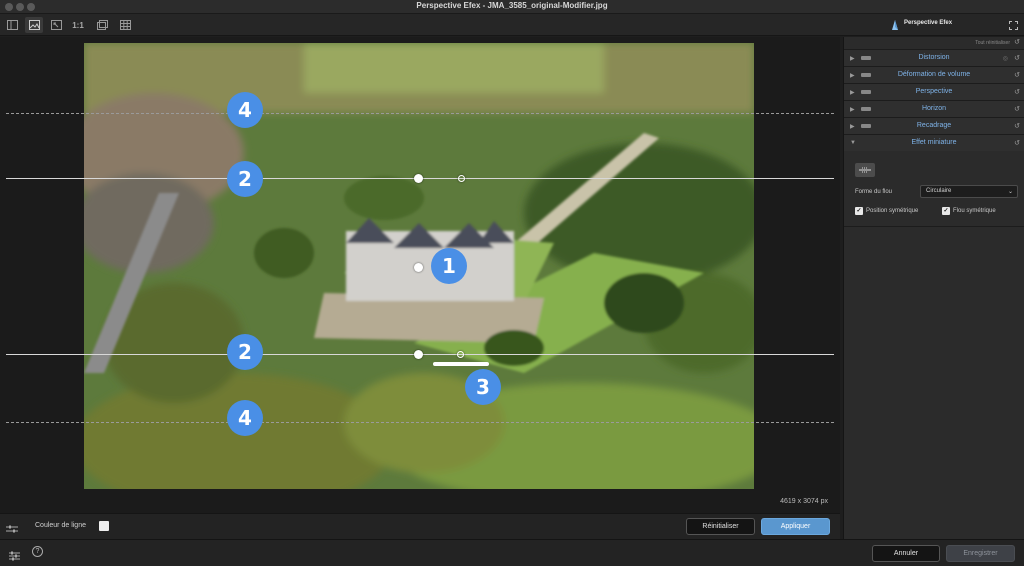 This screenshot has height=566, width=1024. Describe the element at coordinates (14, 557) in the screenshot. I see `settings-sliders-icon` at that location.